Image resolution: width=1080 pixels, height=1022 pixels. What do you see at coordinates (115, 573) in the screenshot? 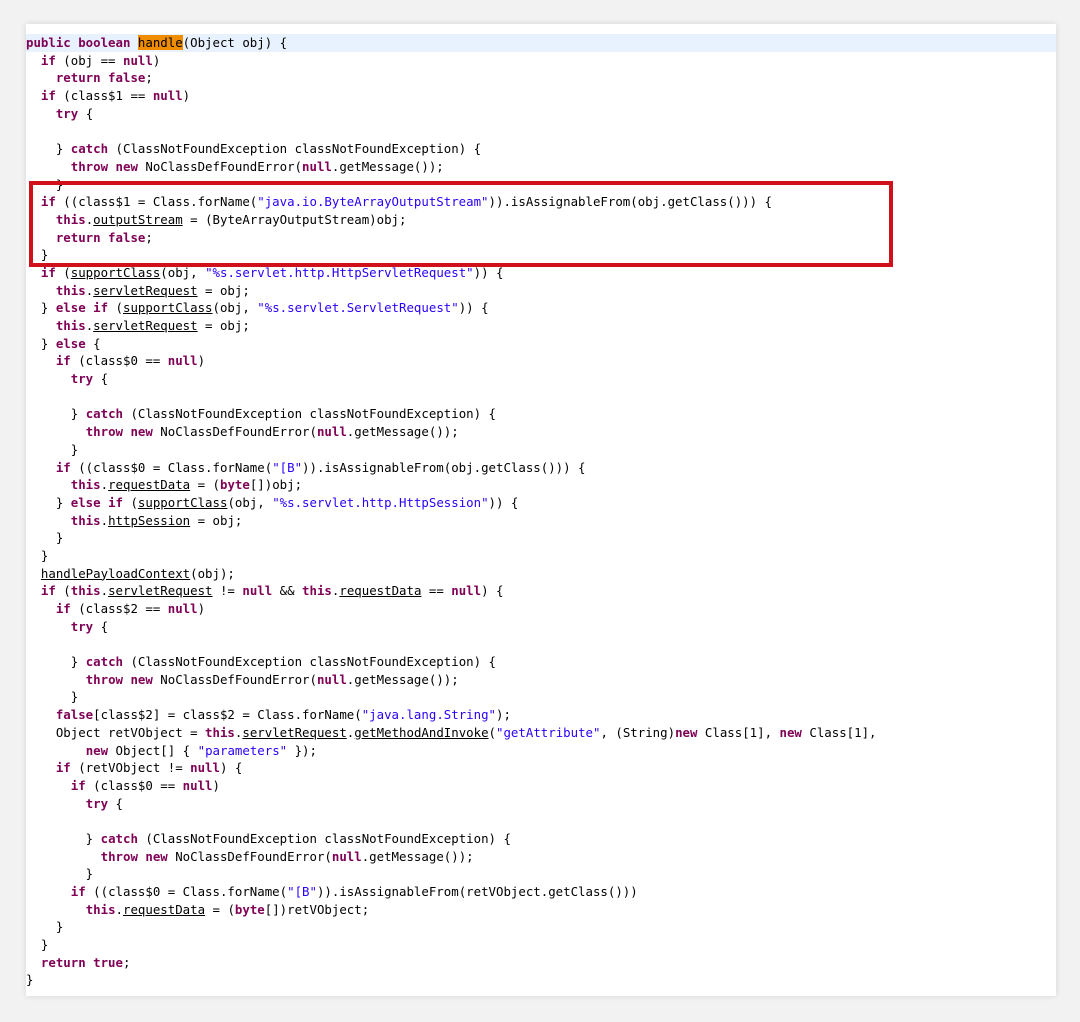
I see `code-member: handlePayloadContext` at bounding box center [115, 573].